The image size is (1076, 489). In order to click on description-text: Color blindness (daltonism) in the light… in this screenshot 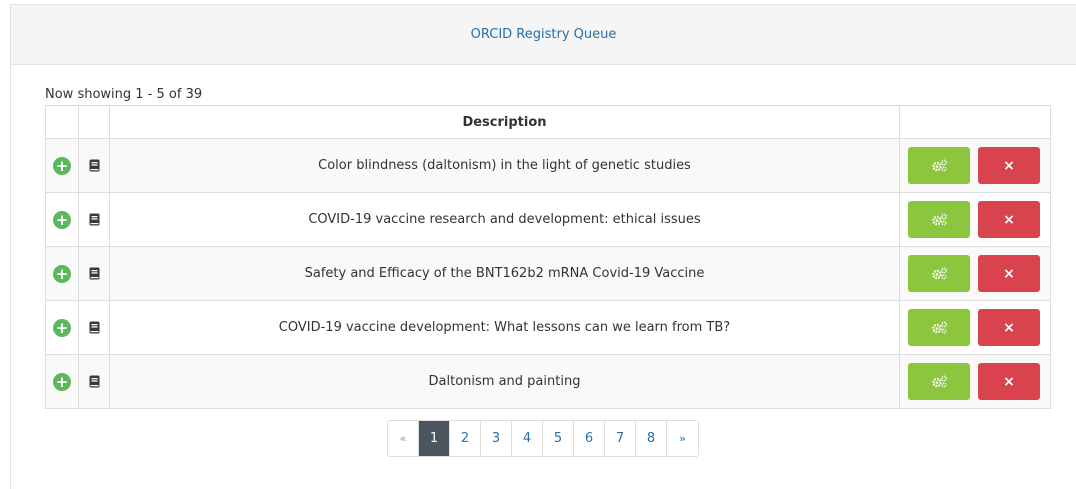, I will do `click(504, 165)`.